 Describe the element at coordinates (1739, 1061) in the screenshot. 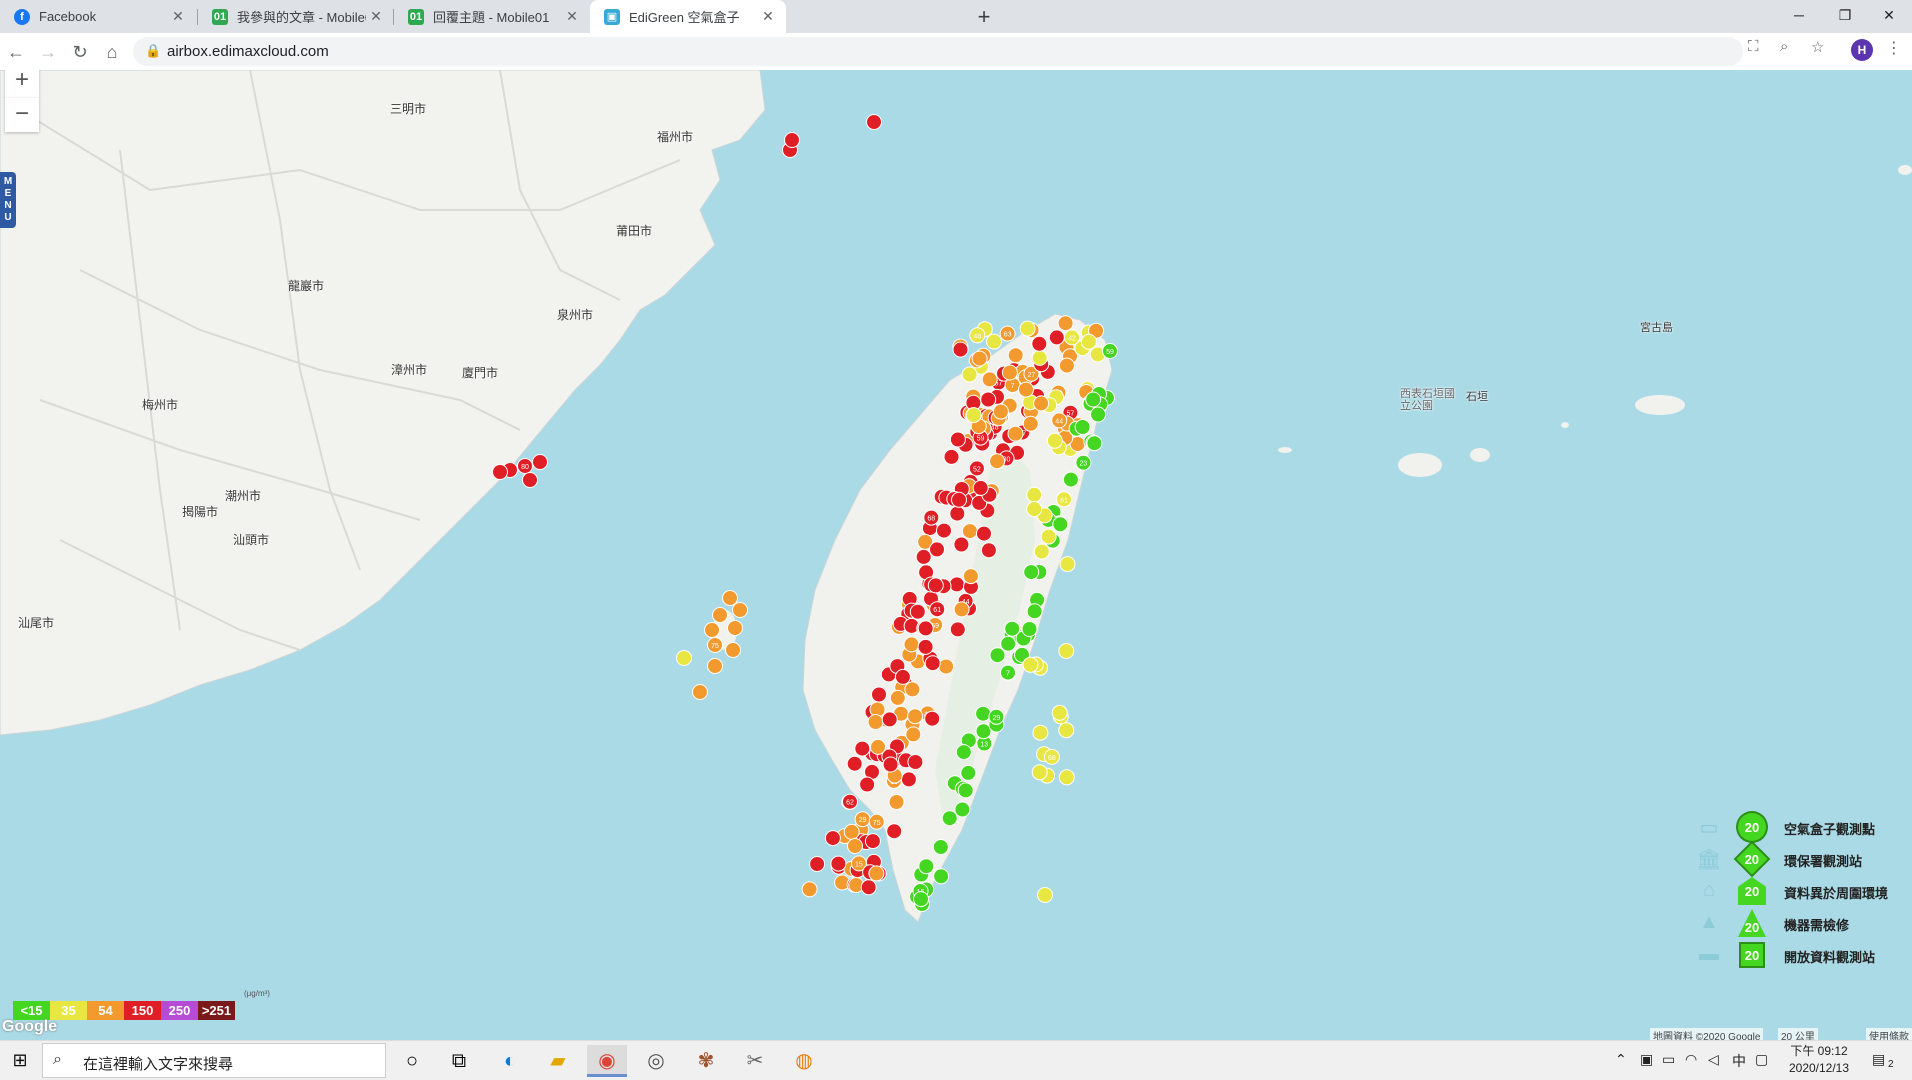

I see `ime-indicator: 中` at that location.